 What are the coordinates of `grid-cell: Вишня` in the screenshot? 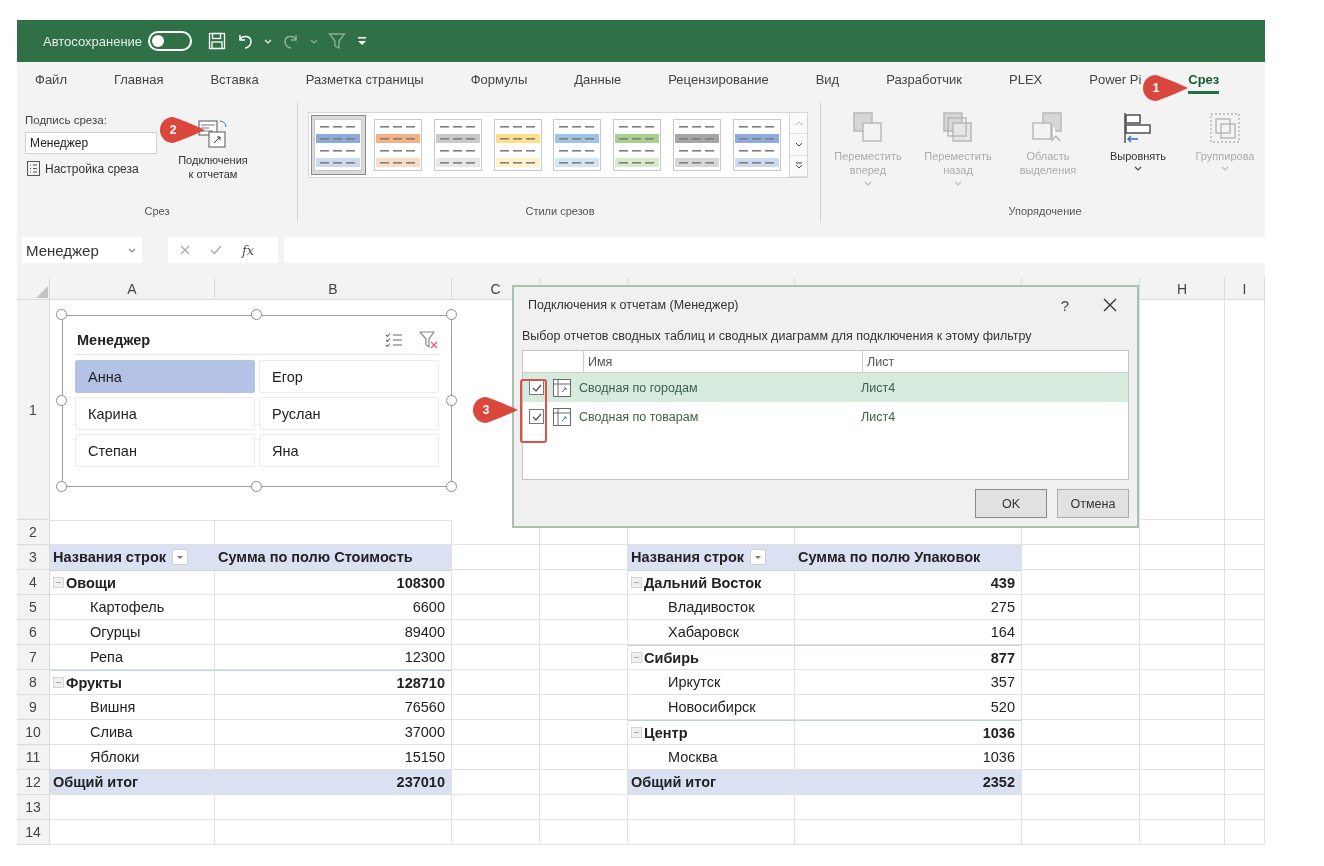 It's located at (132, 707).